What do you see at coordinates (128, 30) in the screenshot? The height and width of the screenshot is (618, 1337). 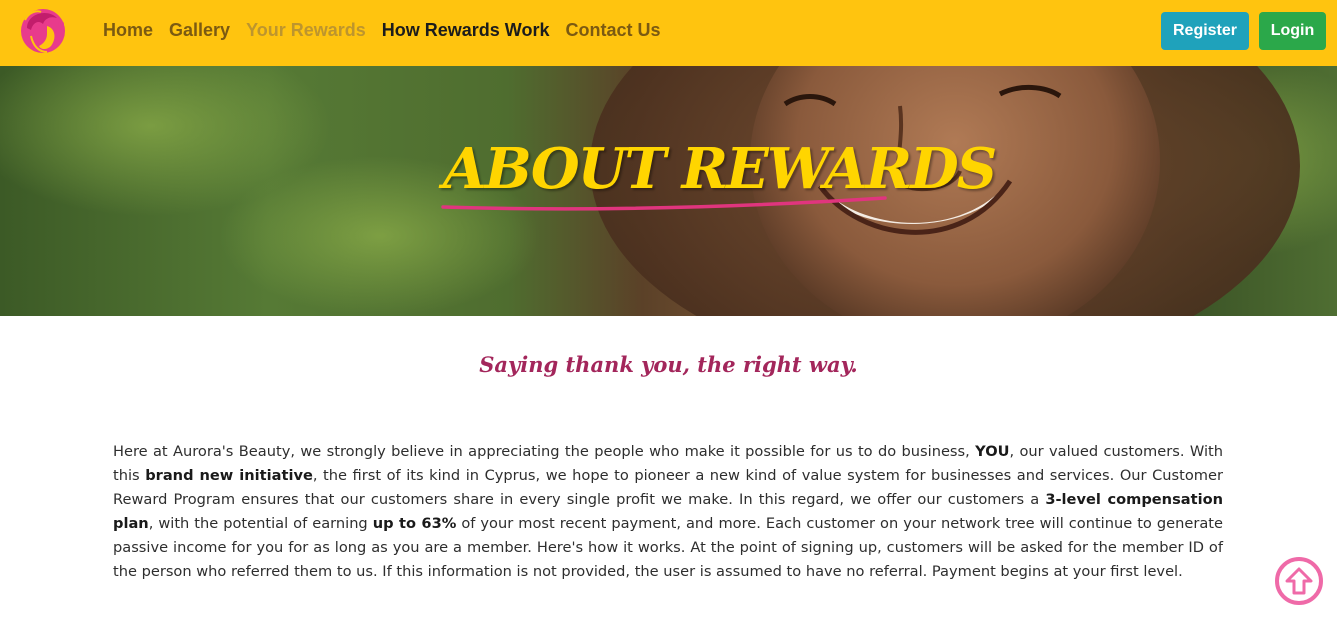 I see `nav-link-home: Home` at bounding box center [128, 30].